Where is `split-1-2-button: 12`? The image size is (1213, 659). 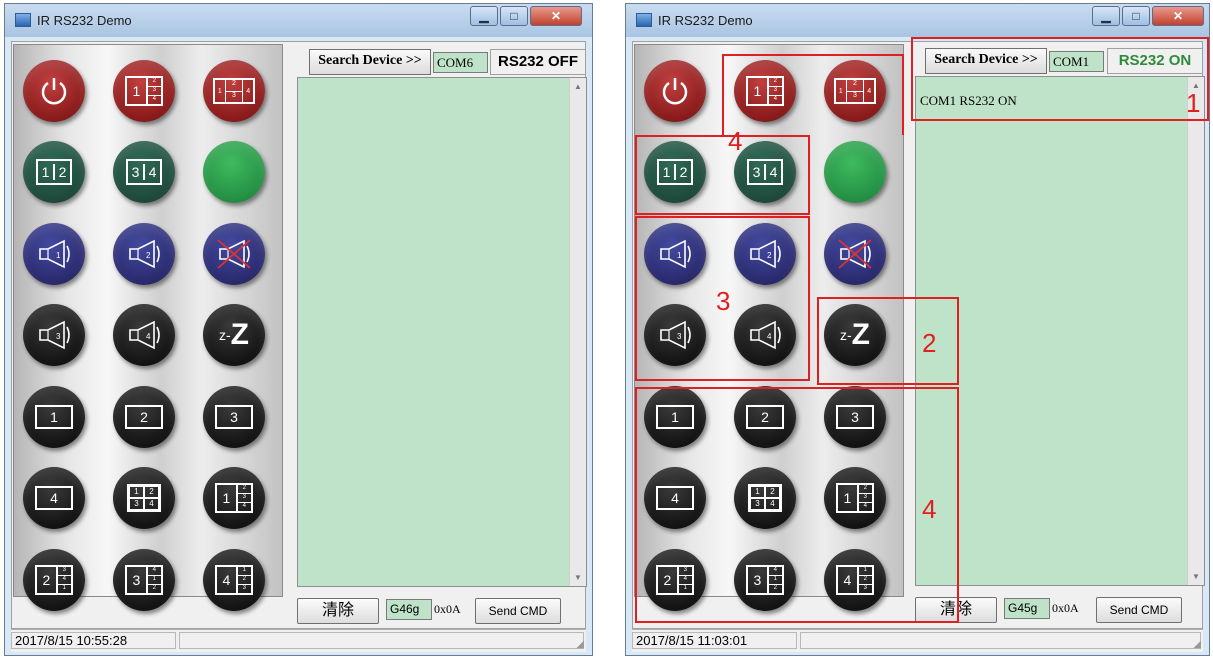
split-1-2-button: 12 is located at coordinates (54, 172).